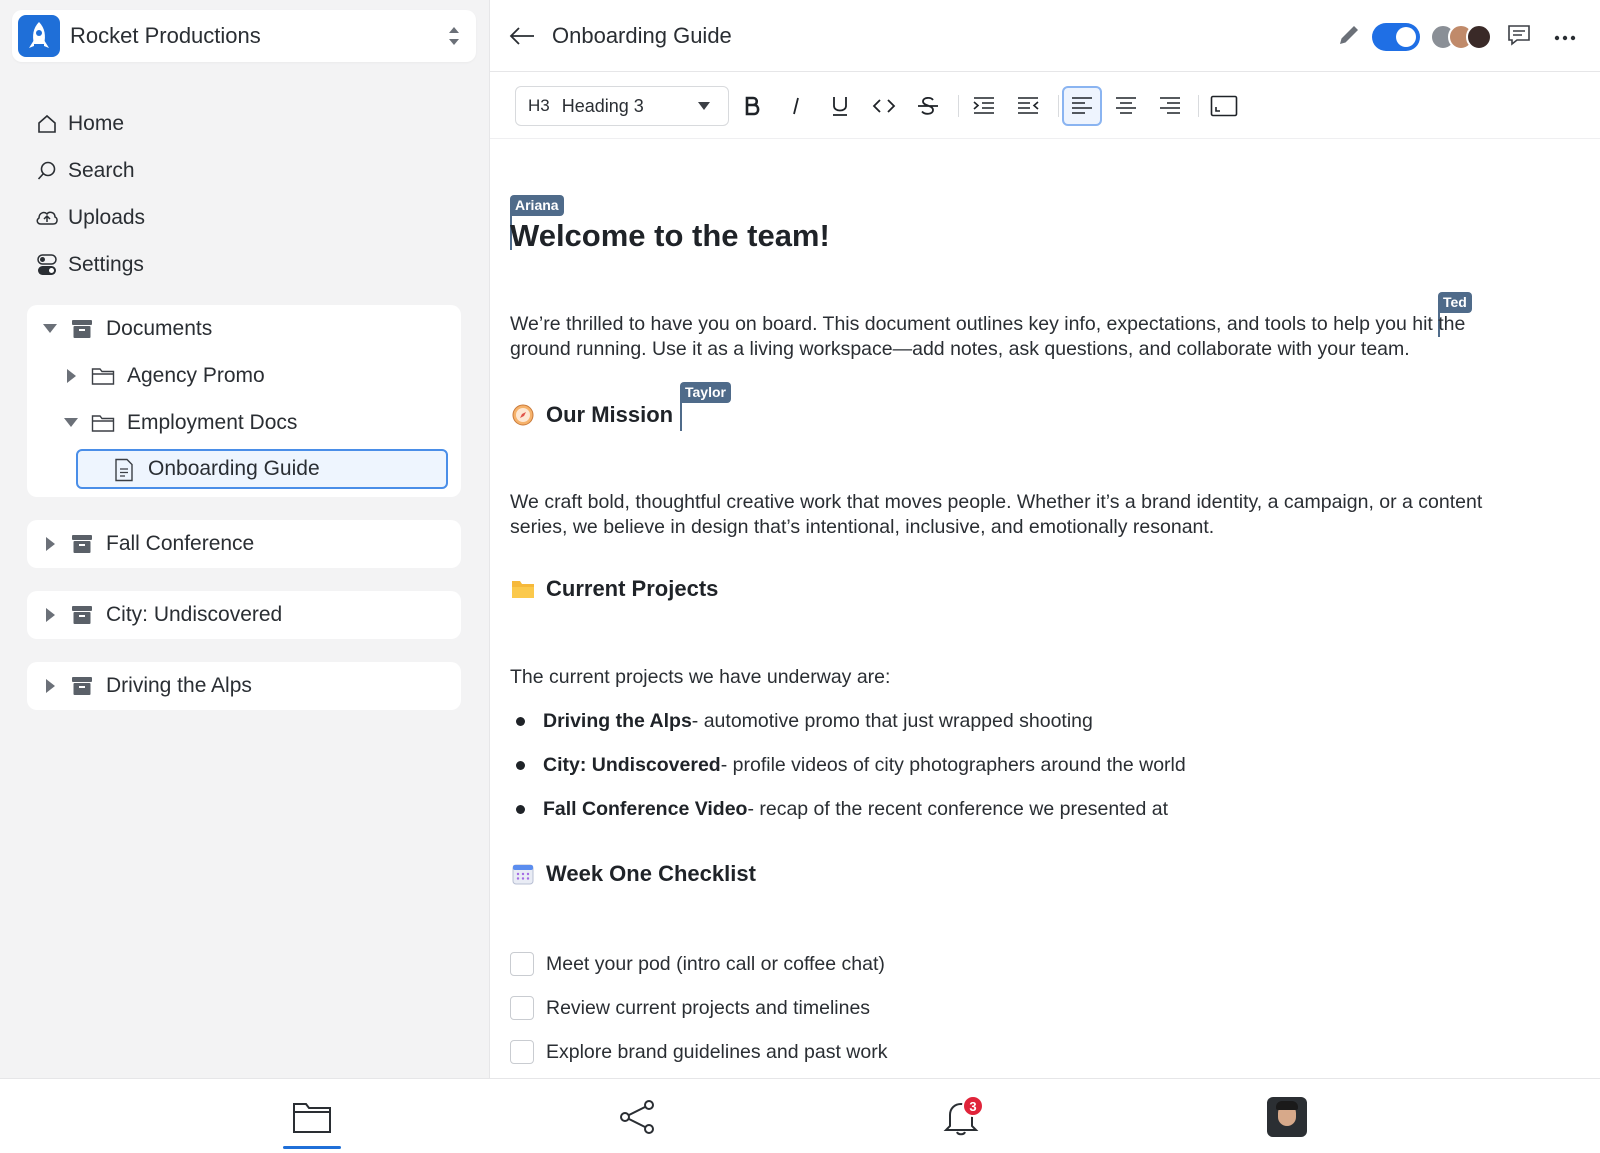 The width and height of the screenshot is (1600, 1153). Describe the element at coordinates (523, 415) in the screenshot. I see `compass-icon` at that location.